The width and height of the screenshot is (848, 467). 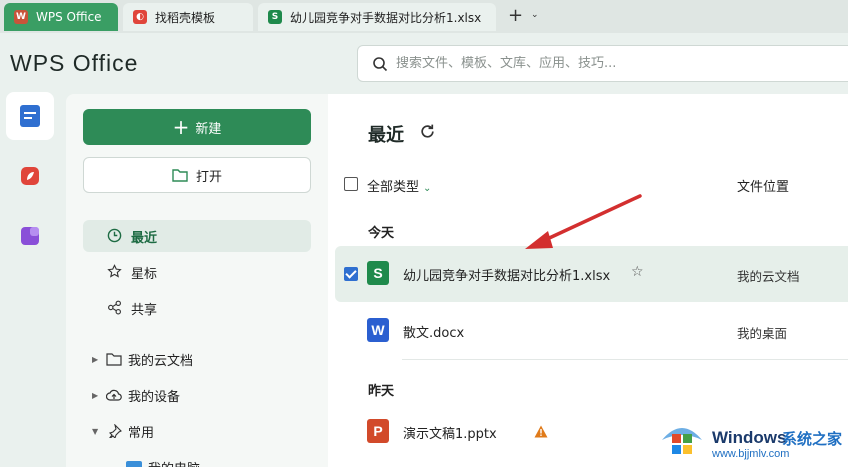 I want to click on tree-item-frequent: ▼ 常用, so click(x=123, y=431).